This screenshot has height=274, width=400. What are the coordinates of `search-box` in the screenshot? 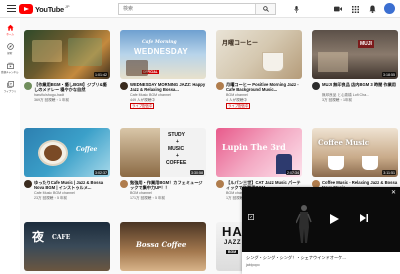 It's located at (197, 9).